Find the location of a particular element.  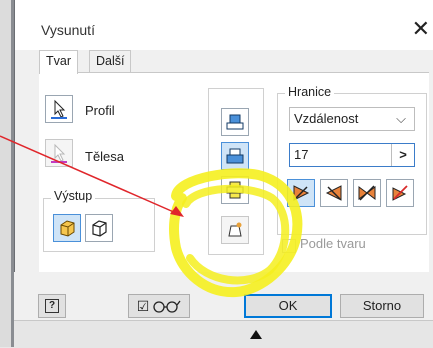

dialog-title: Vysunutí is located at coordinates (68, 30).